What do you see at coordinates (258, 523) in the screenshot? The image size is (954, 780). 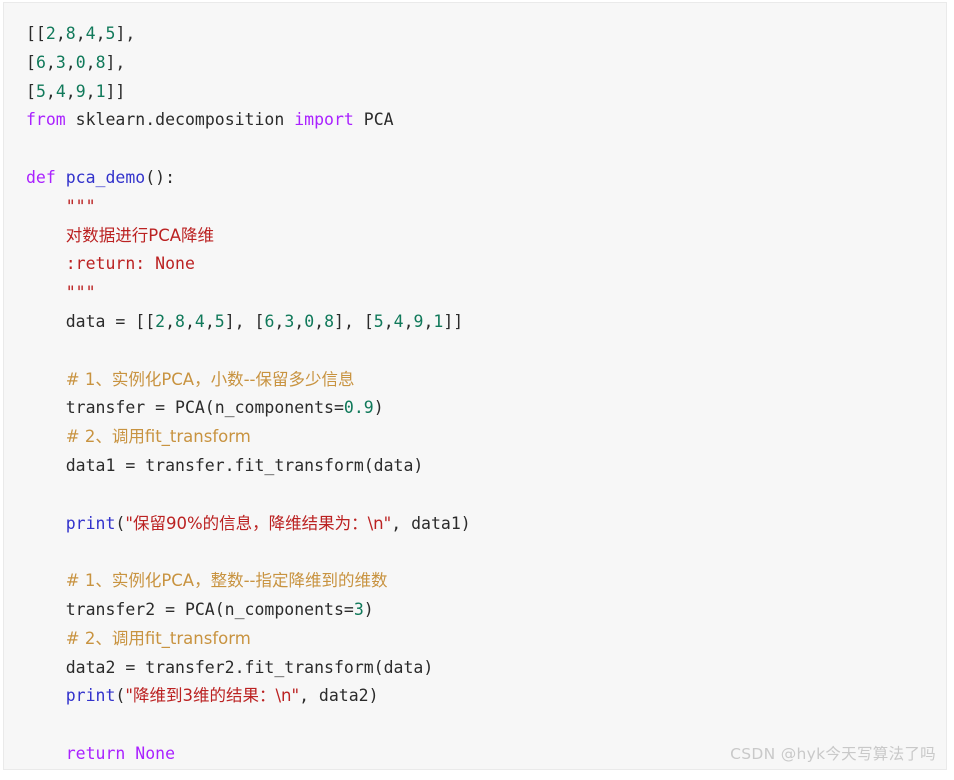 I see `code-token: "保留90%的信息，降维结果为：\n"` at bounding box center [258, 523].